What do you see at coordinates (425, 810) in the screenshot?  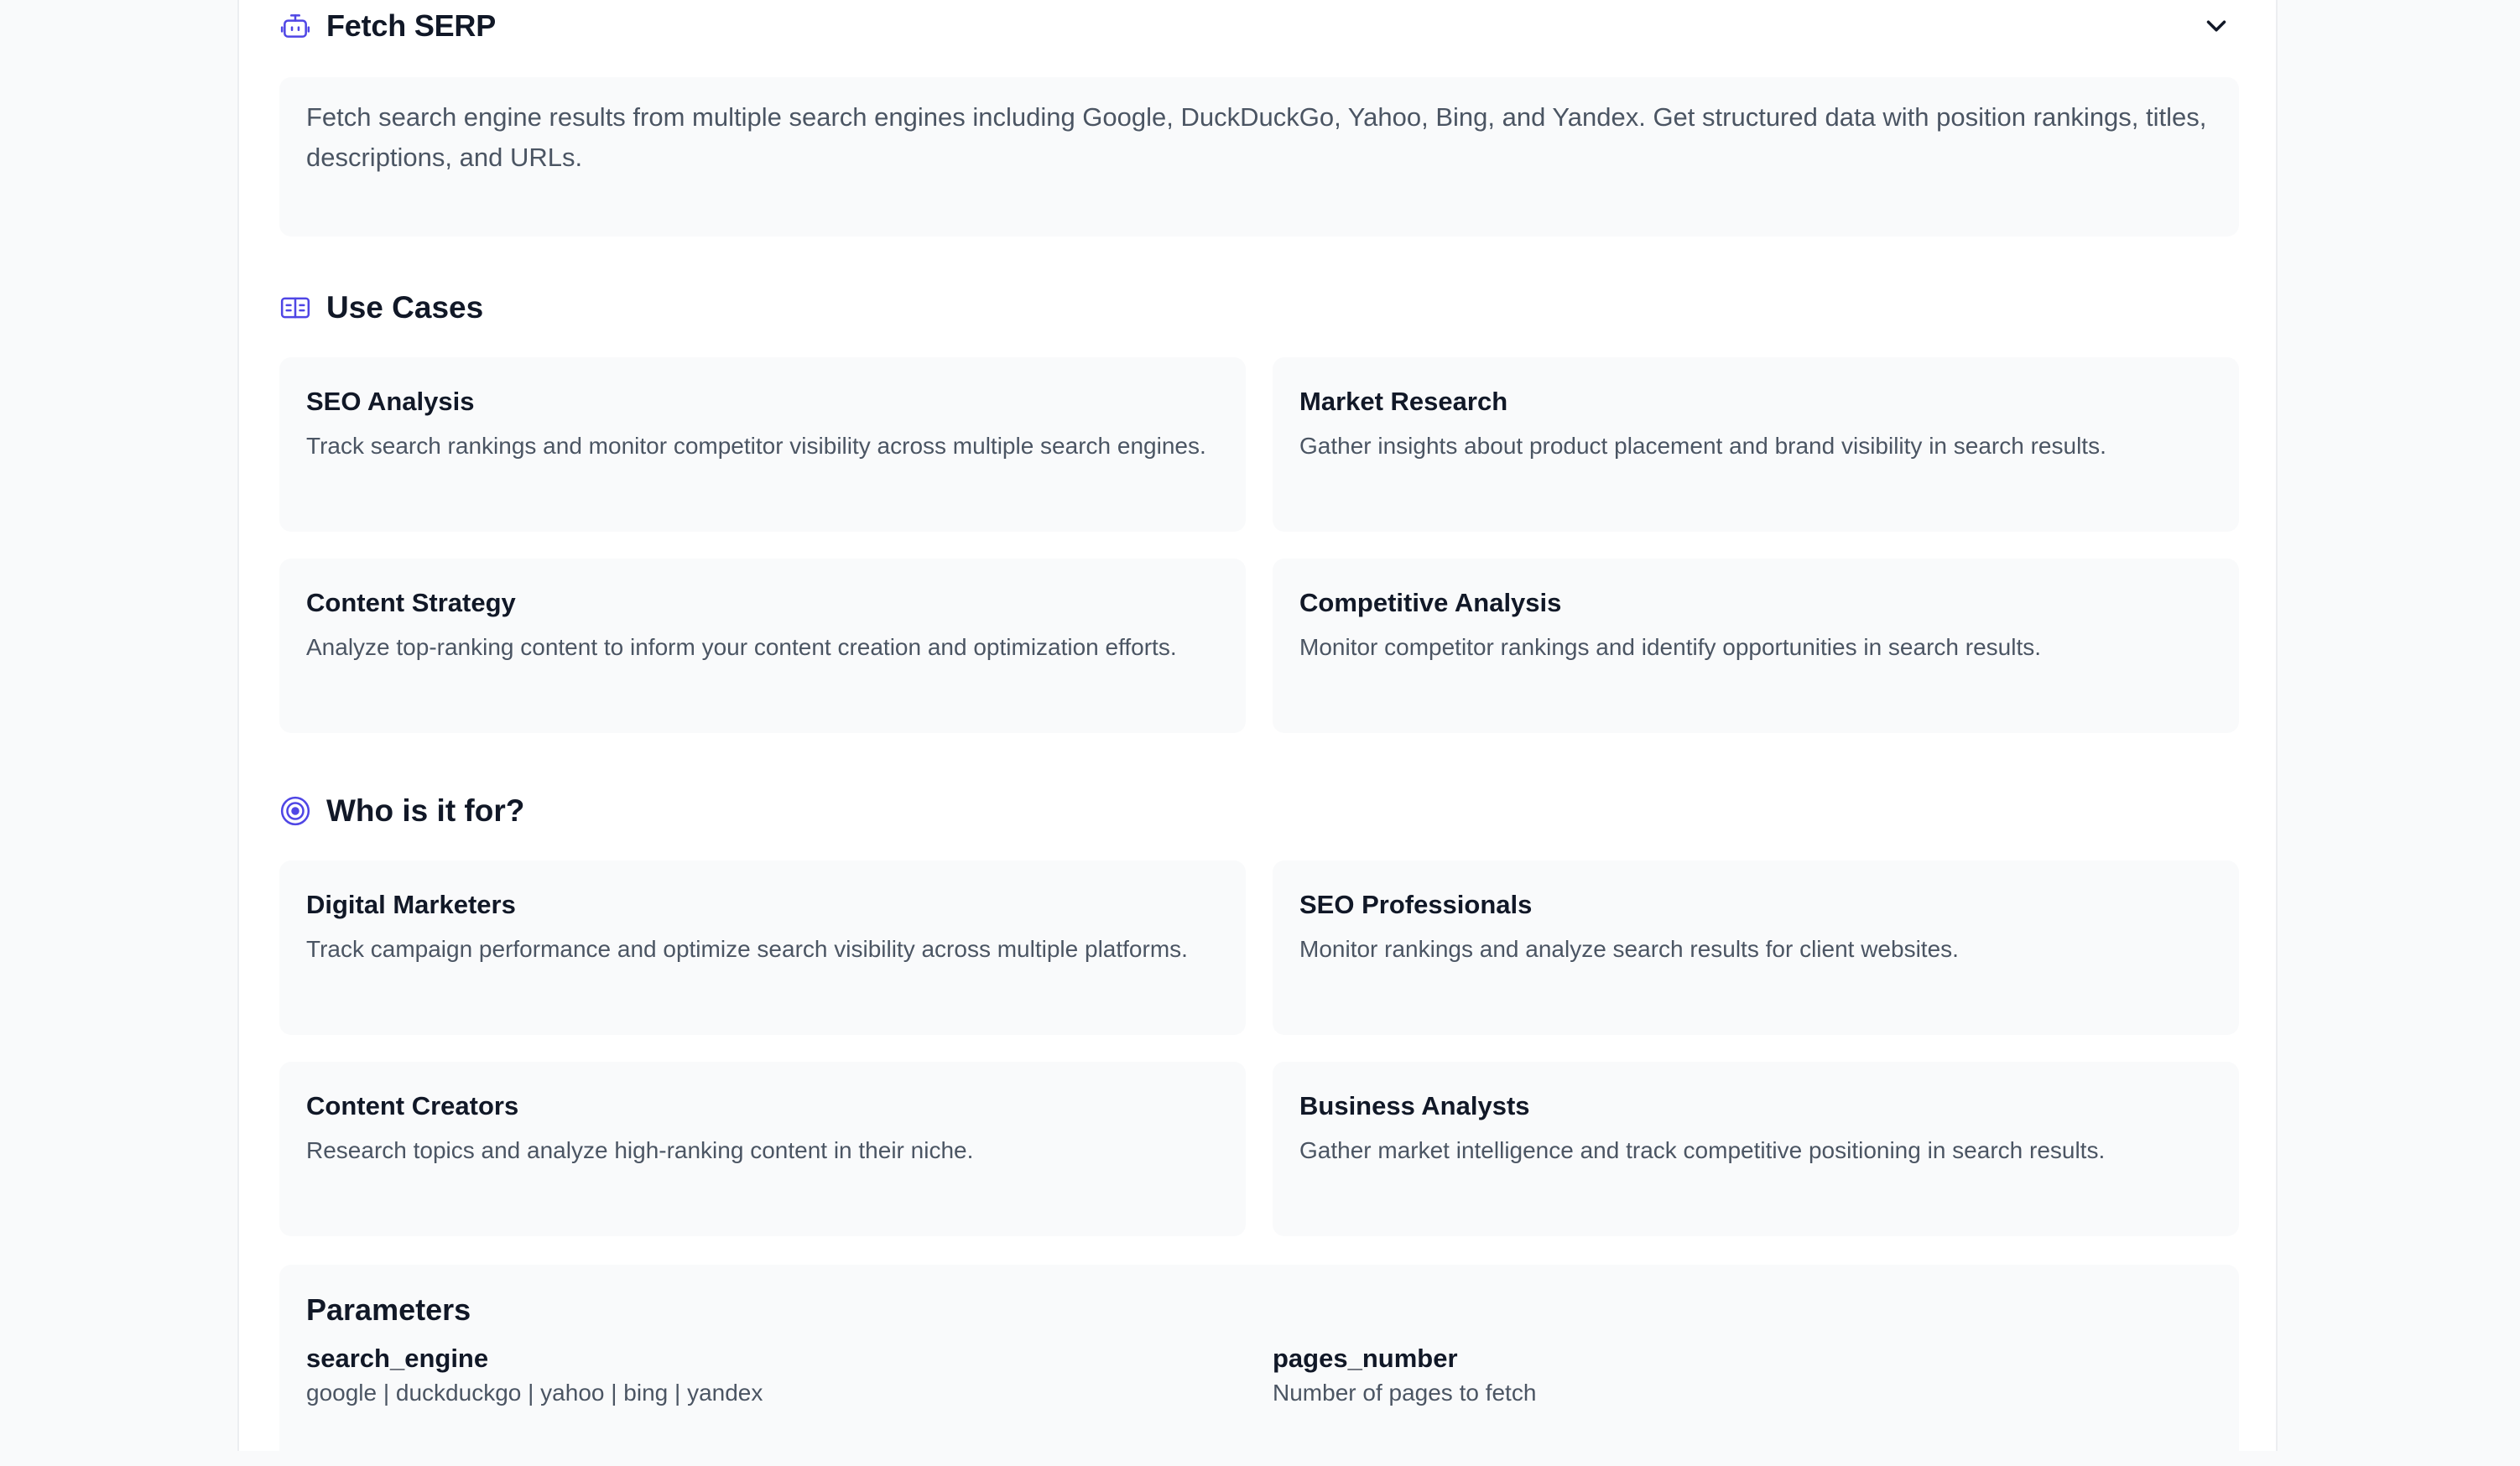 I see `audience-title: Who is it for?` at bounding box center [425, 810].